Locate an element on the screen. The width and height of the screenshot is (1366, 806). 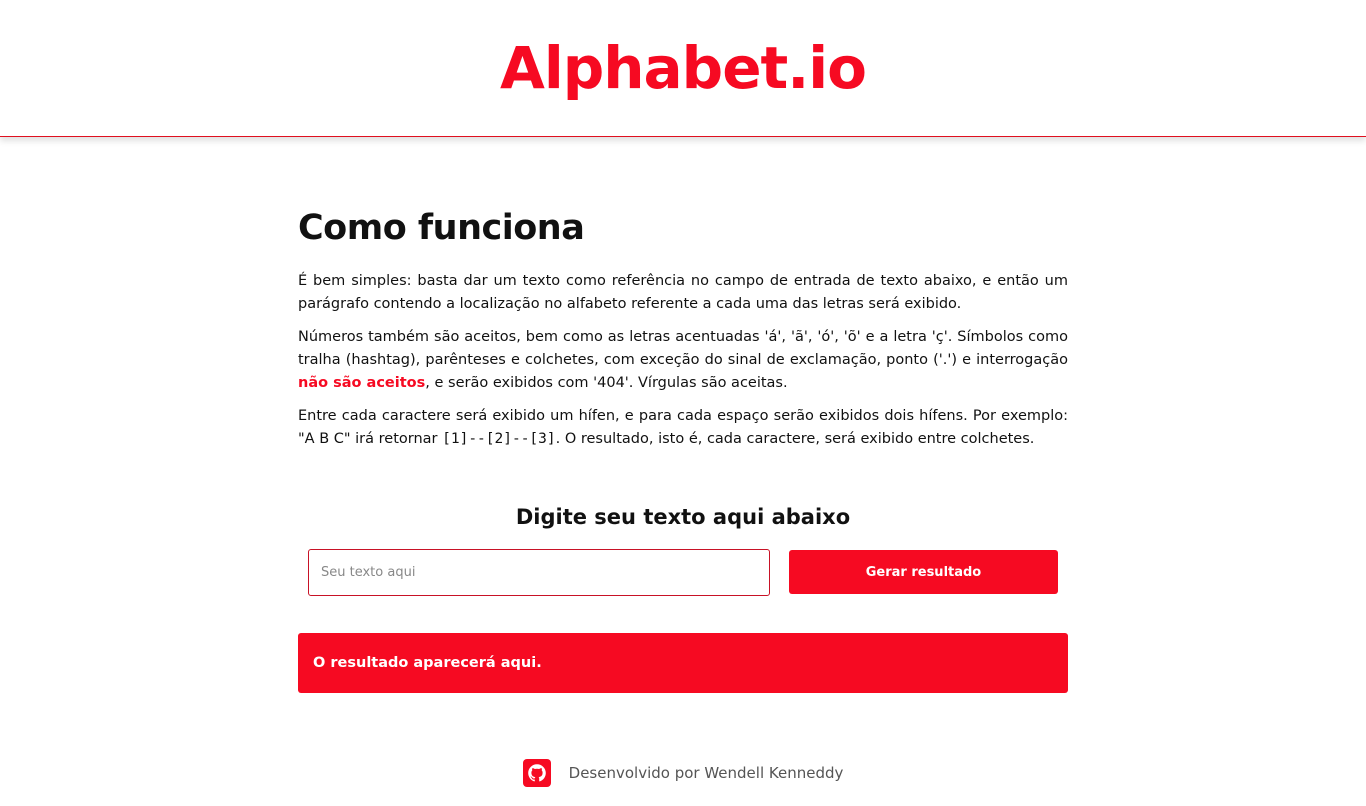
github-icon is located at coordinates (536, 773).